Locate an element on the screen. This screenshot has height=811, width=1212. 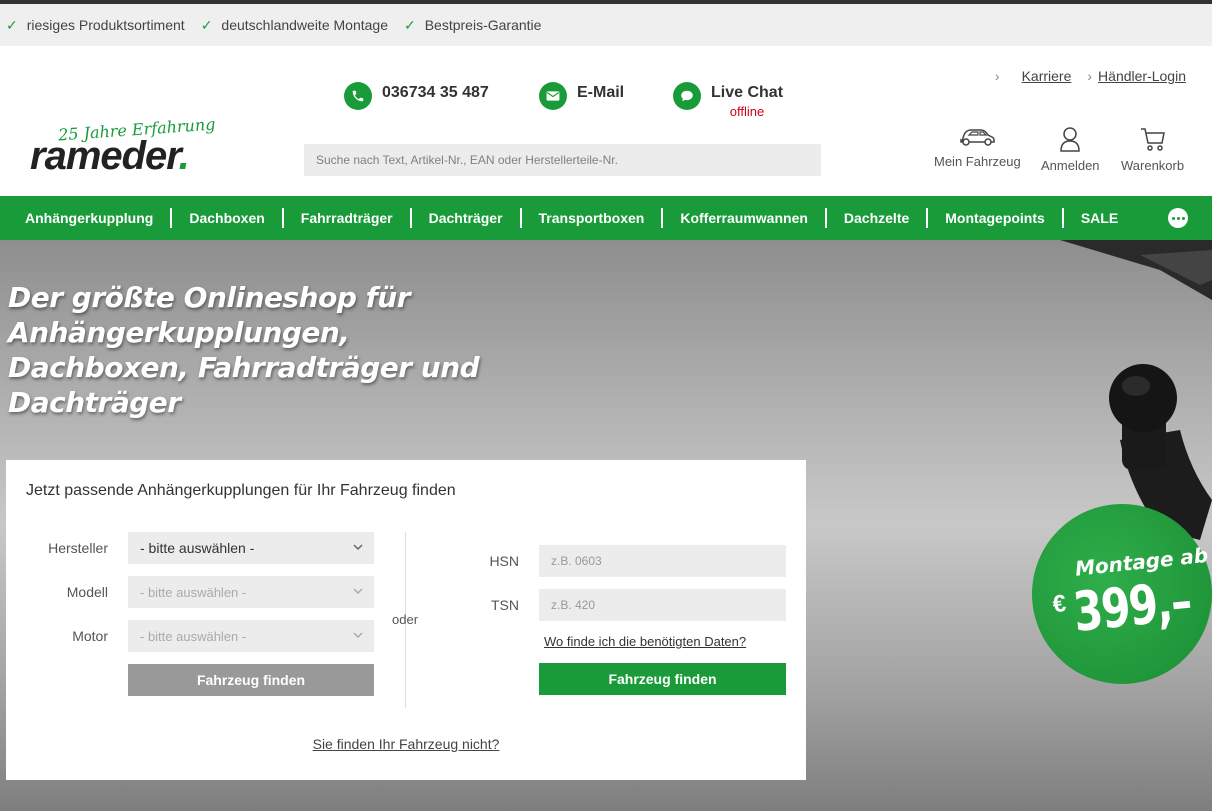
nav-item-dachtraeger: Dachträger is located at coordinates (467, 218).